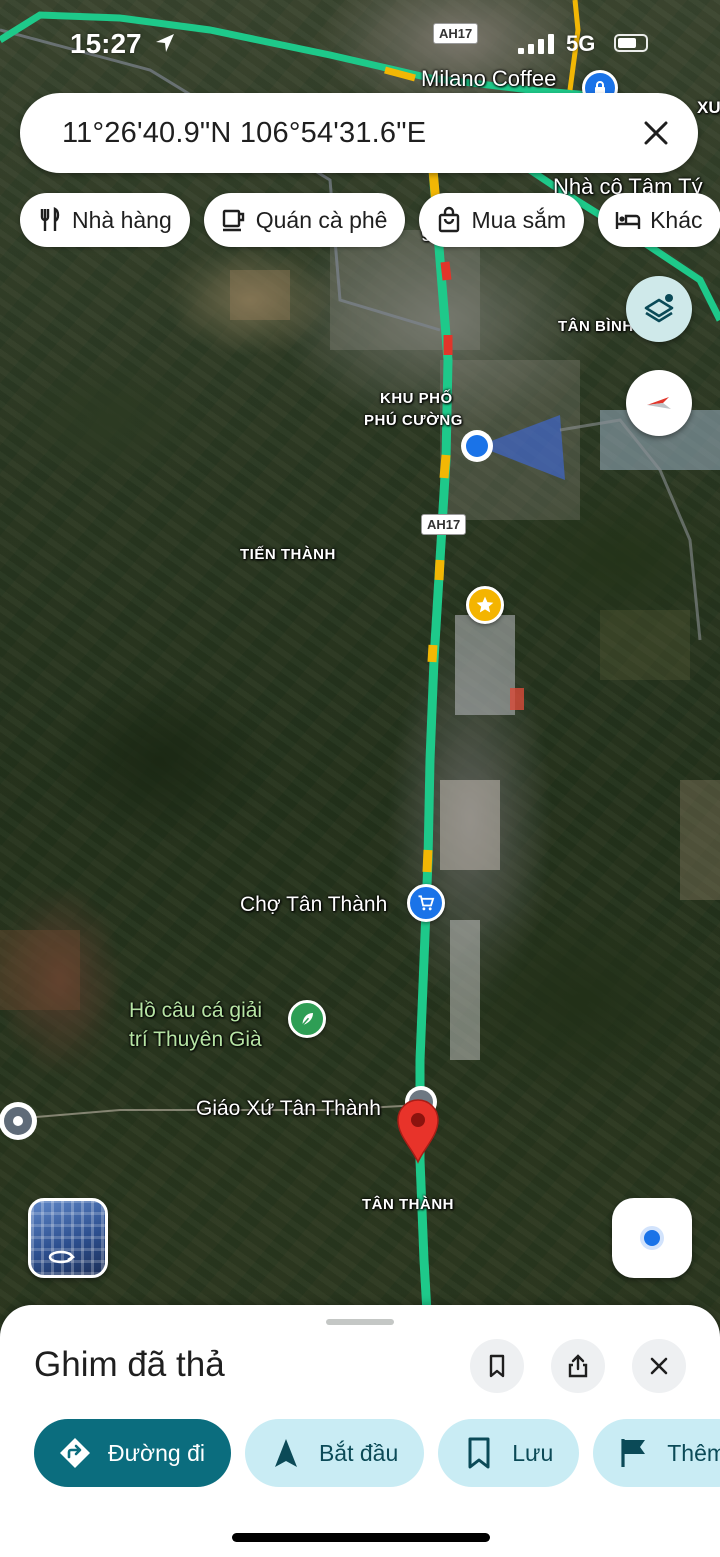  What do you see at coordinates (122, 219) in the screenshot?
I see `chip-label: Nhà hàng` at bounding box center [122, 219].